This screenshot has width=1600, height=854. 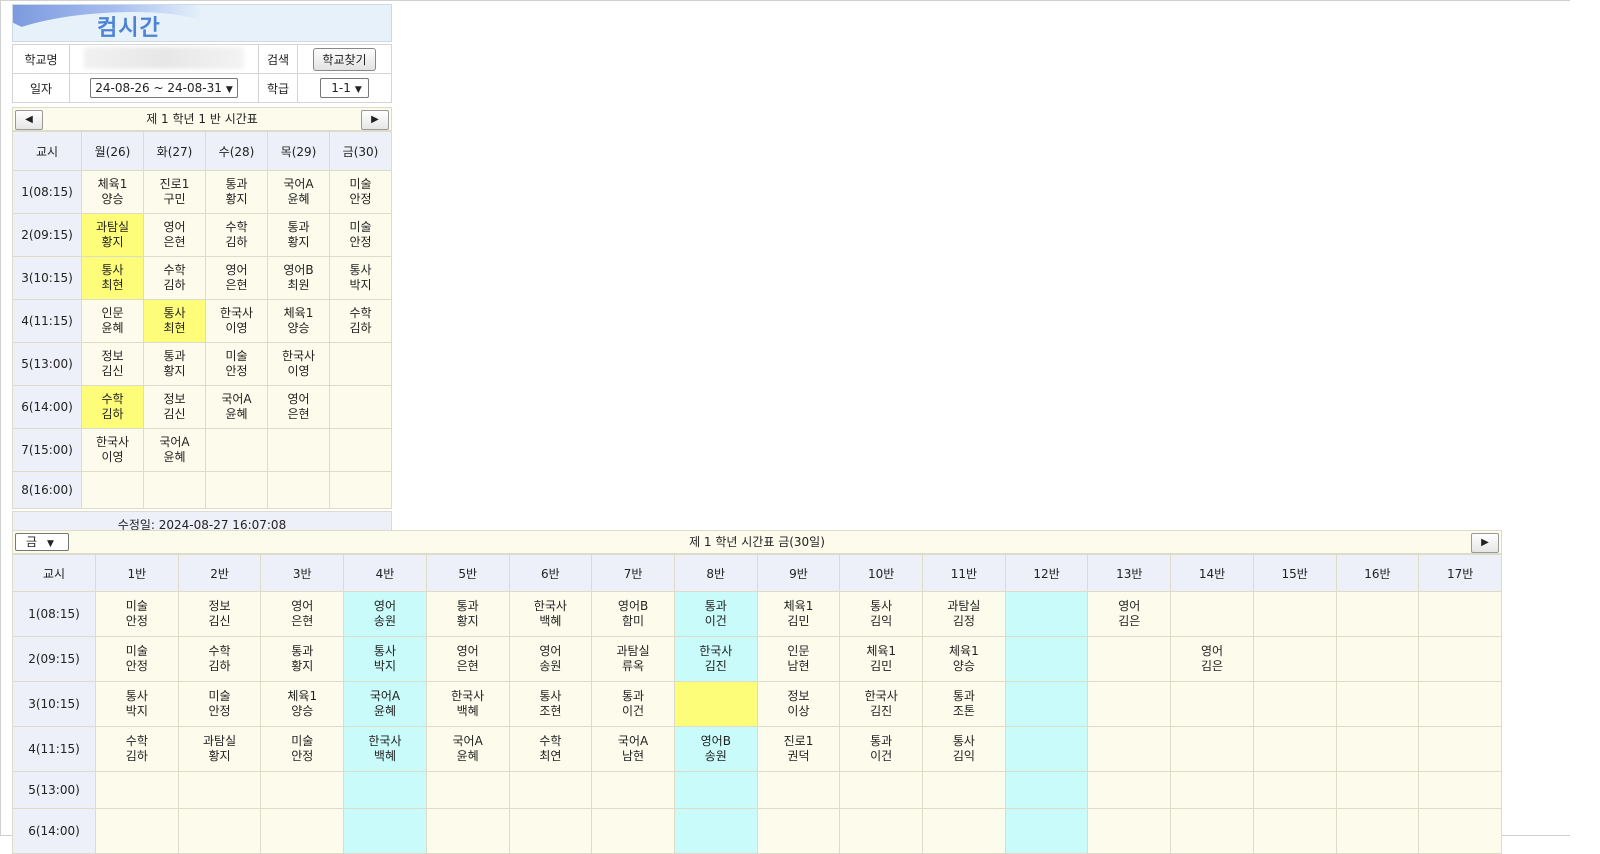 What do you see at coordinates (360, 278) in the screenshot?
I see `lesson-cell: 통사 박지` at bounding box center [360, 278].